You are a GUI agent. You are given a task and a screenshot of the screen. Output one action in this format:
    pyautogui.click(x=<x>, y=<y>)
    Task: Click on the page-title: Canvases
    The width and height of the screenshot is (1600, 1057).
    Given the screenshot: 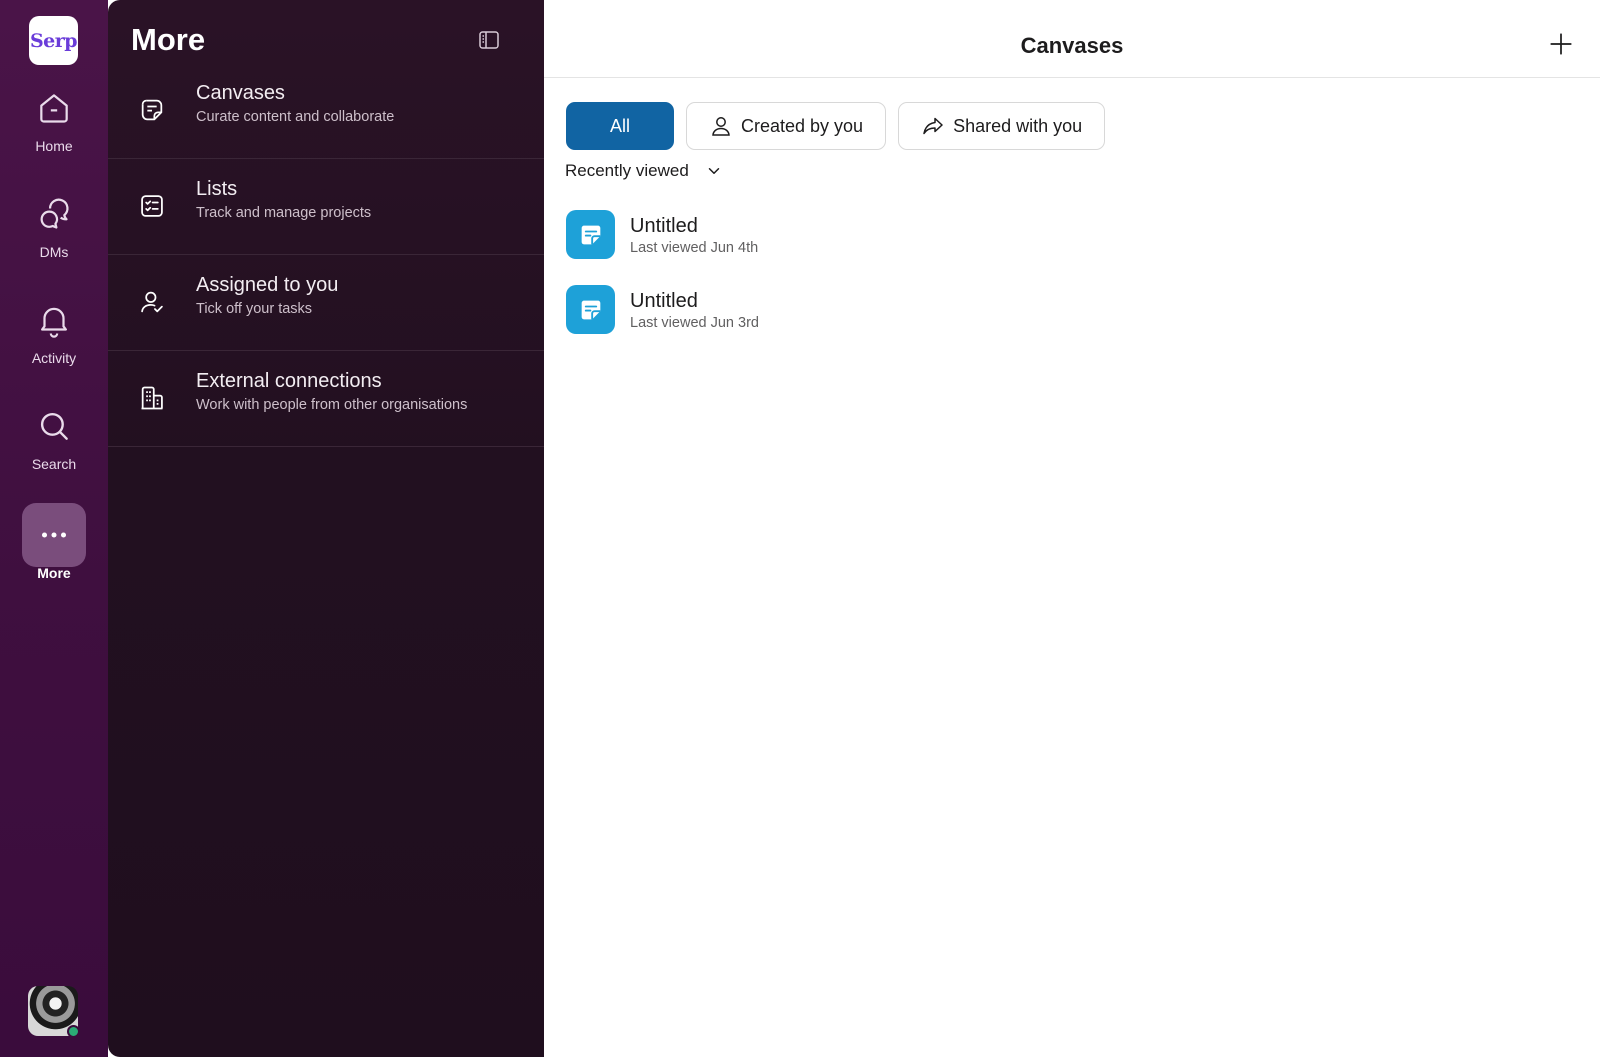 What is the action you would take?
    pyautogui.click(x=1072, y=45)
    